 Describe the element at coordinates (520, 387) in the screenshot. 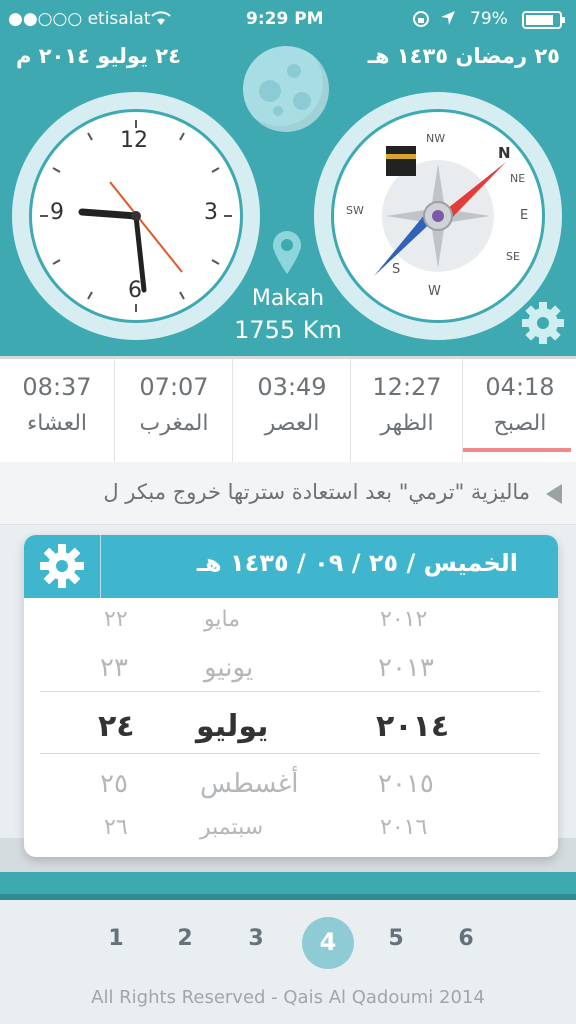

I see `prayer-time: 04:18` at that location.